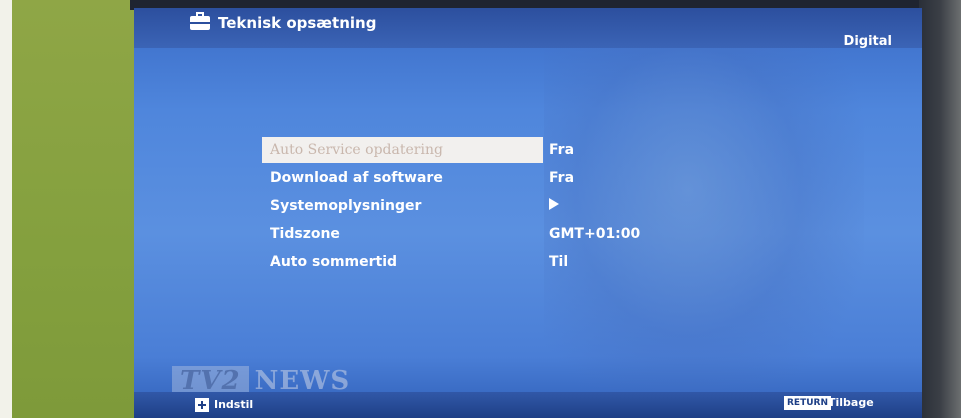 The width and height of the screenshot is (961, 418). Describe the element at coordinates (305, 234) in the screenshot. I see `menu-item-label: Tidszone` at that location.